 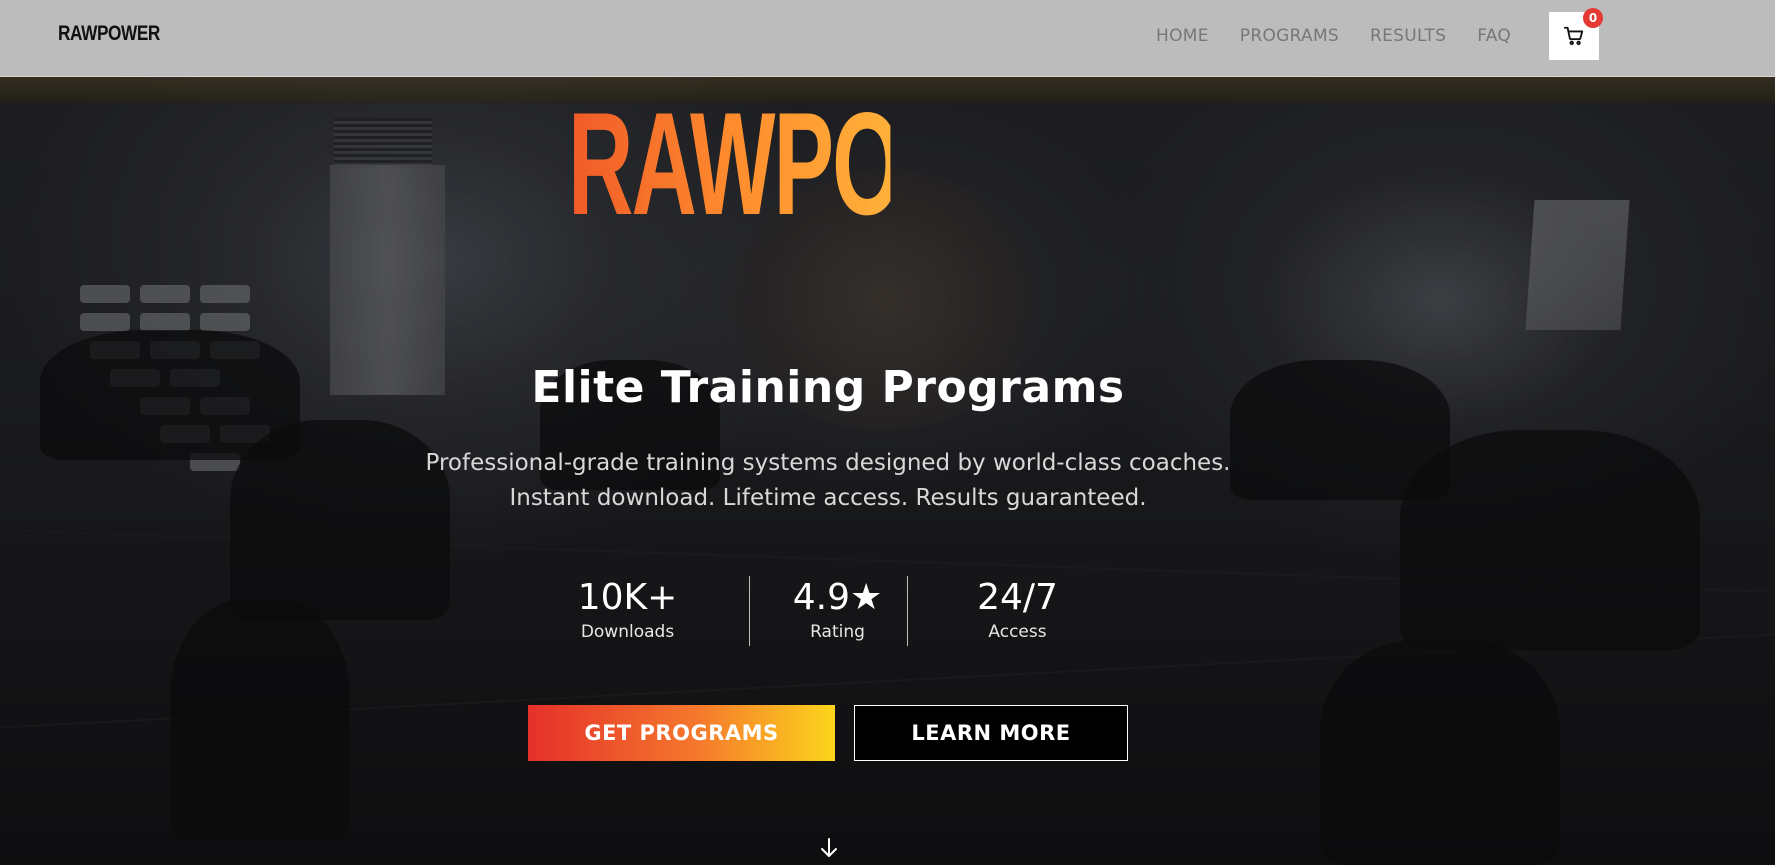 What do you see at coordinates (1494, 36) in the screenshot?
I see `nav-link-faq: FAQ` at bounding box center [1494, 36].